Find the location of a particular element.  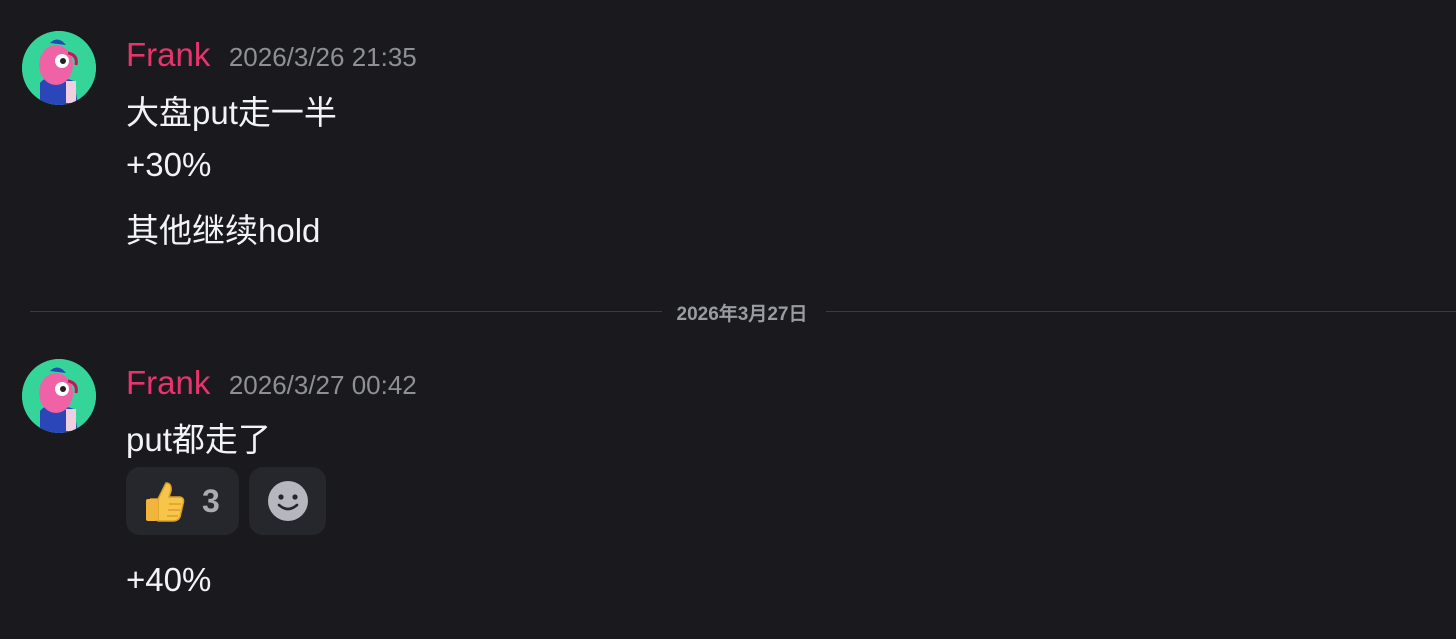

reaction-count: 3 is located at coordinates (211, 500).